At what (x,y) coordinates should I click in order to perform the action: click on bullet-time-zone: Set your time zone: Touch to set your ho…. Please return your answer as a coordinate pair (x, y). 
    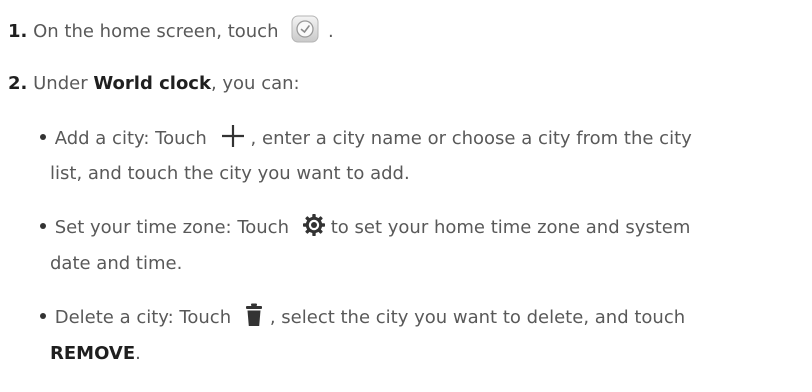
    Looking at the image, I should click on (365, 226).